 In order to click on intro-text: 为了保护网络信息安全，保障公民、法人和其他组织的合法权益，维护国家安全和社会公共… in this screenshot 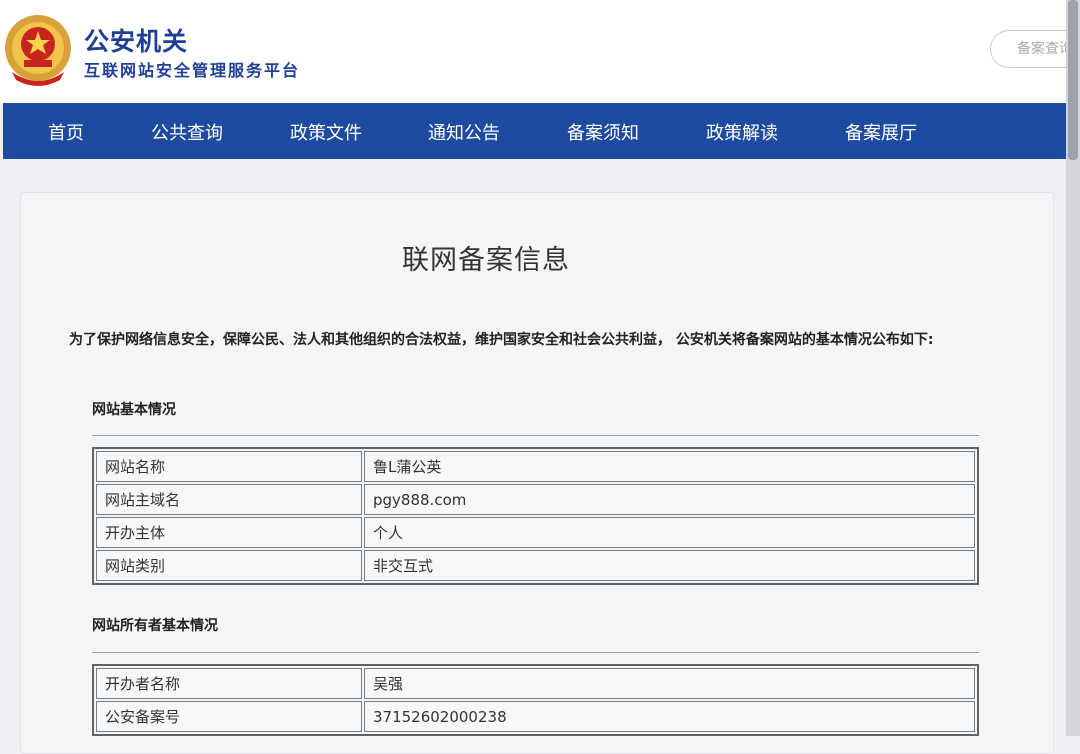, I will do `click(501, 340)`.